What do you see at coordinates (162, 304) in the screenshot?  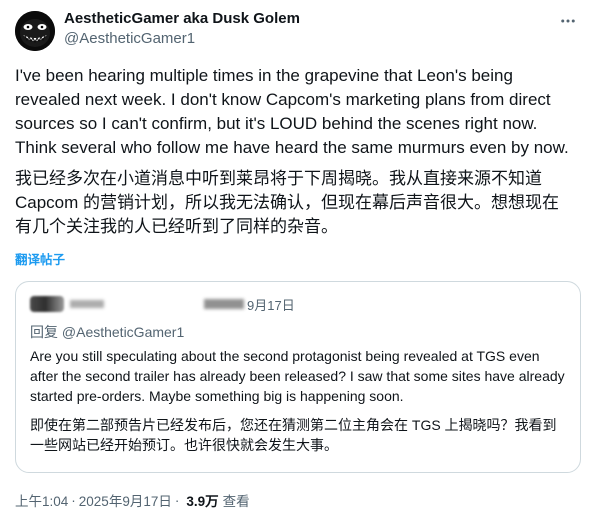 I see `quoted-post-header: 9月17日` at bounding box center [162, 304].